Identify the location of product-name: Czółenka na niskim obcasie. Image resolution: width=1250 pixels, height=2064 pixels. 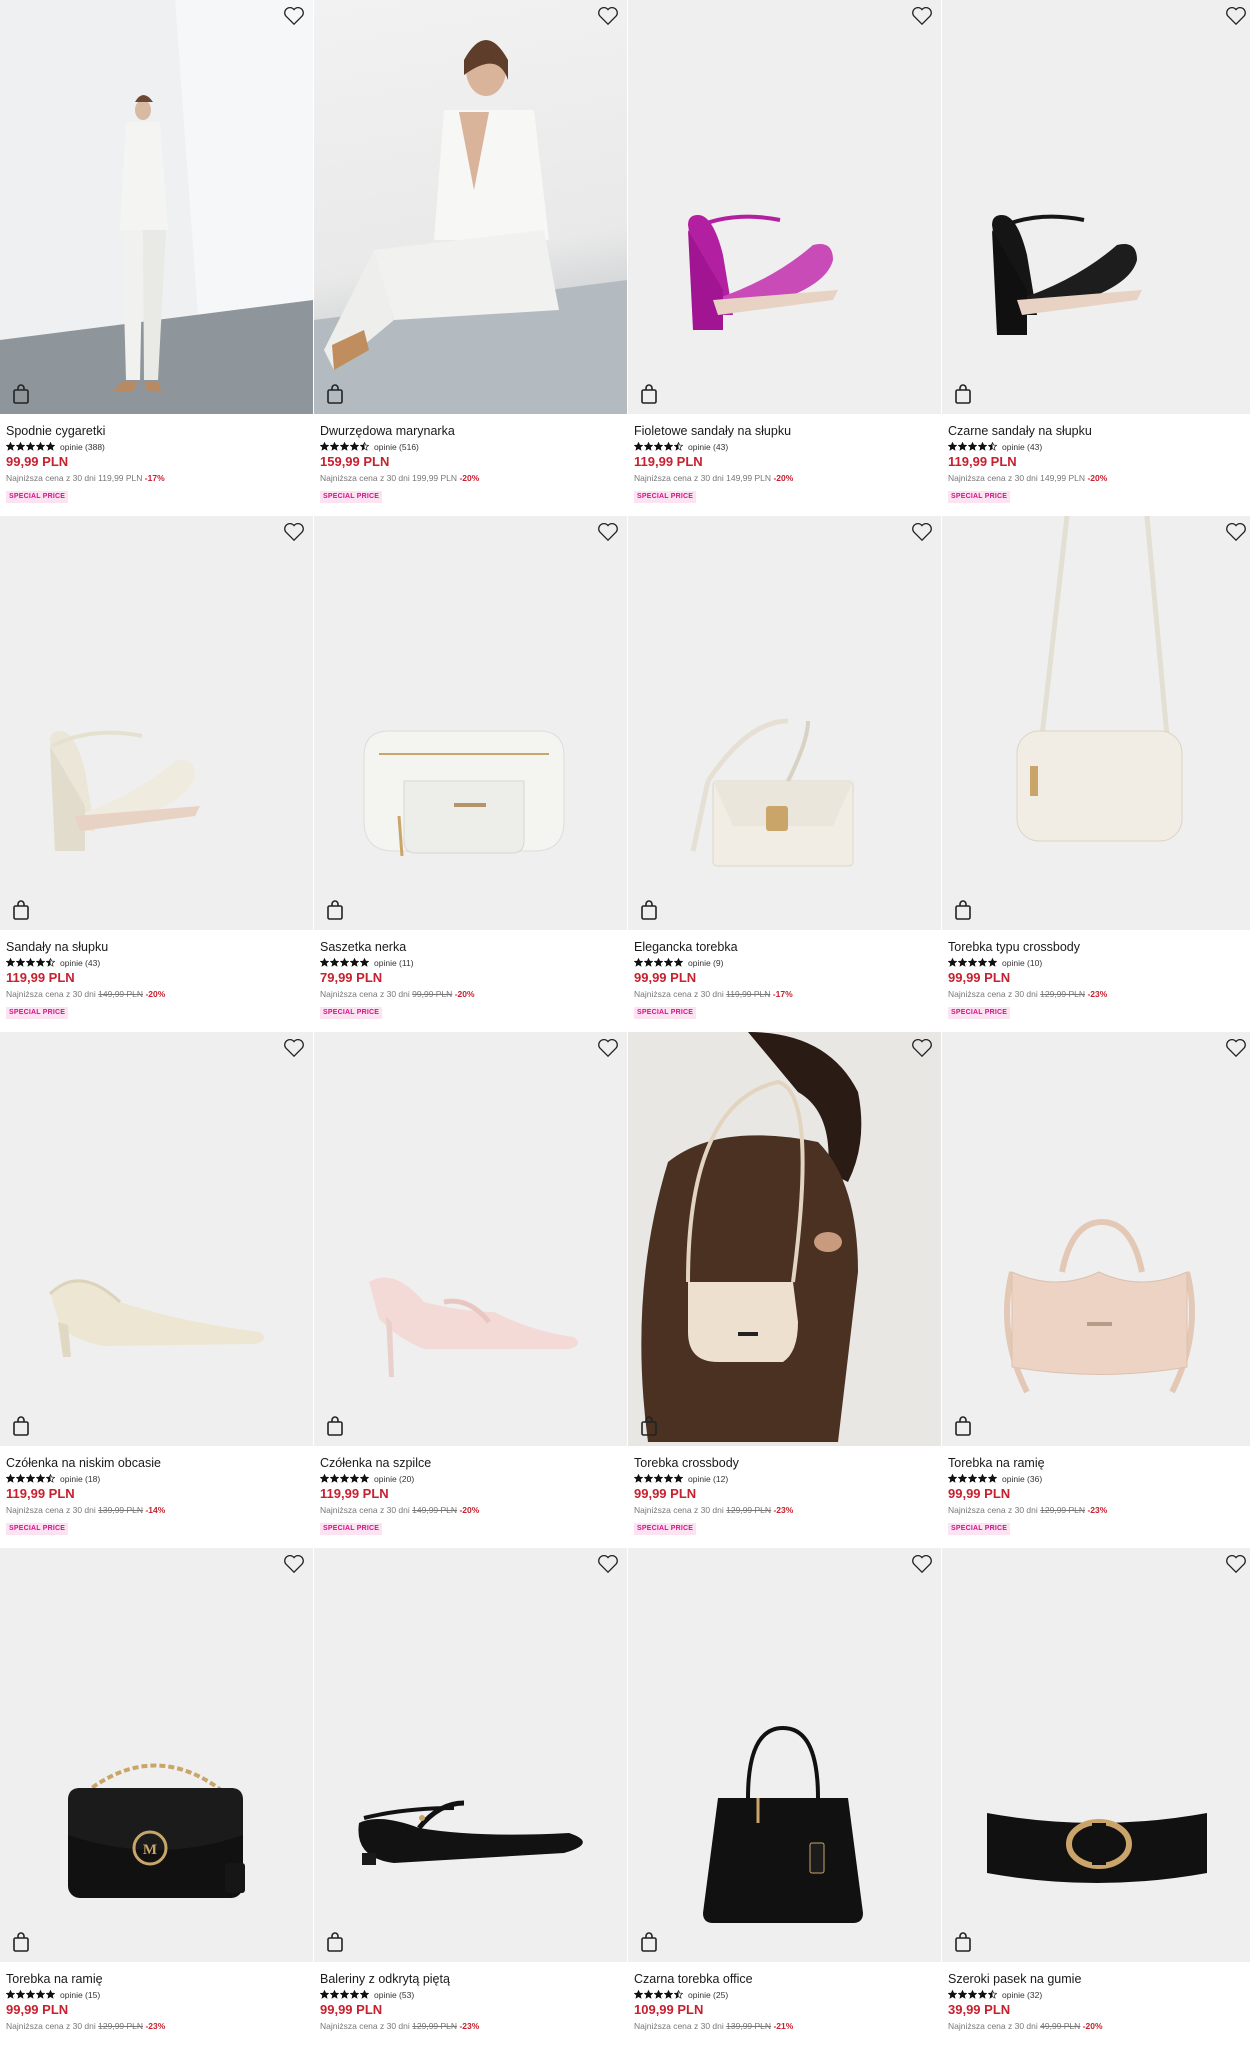
(156, 1463).